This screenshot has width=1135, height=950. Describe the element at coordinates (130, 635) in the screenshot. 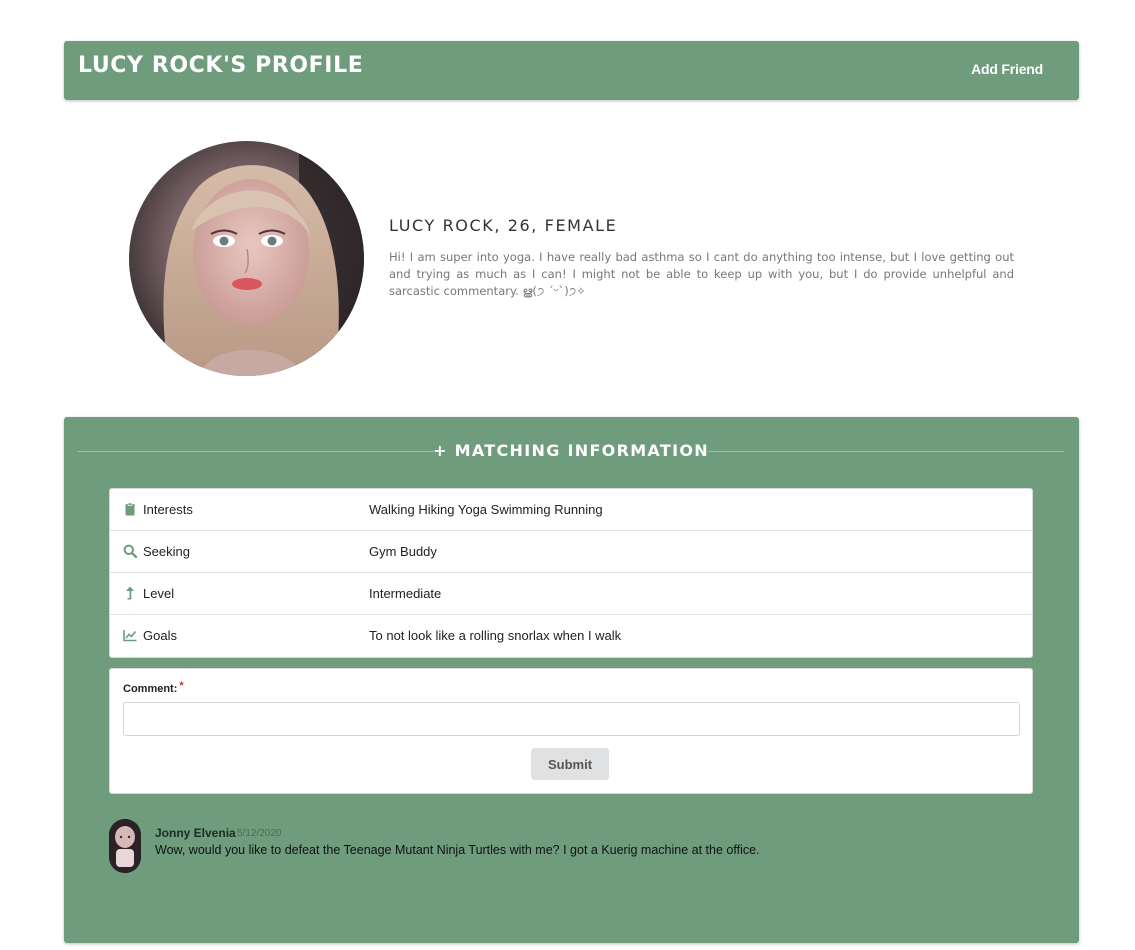

I see `line-chart-icon` at that location.